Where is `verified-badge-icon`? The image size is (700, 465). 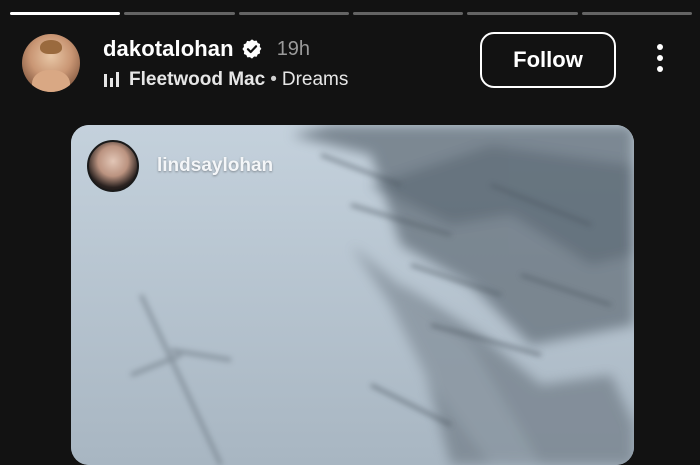
verified-badge-icon is located at coordinates (252, 49).